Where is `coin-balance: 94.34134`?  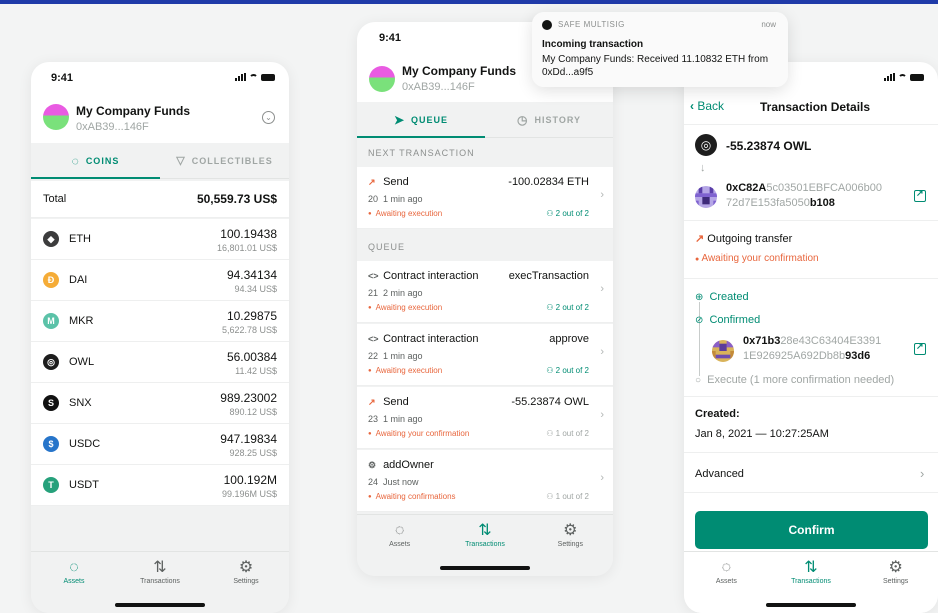 coin-balance: 94.34134 is located at coordinates (251, 275).